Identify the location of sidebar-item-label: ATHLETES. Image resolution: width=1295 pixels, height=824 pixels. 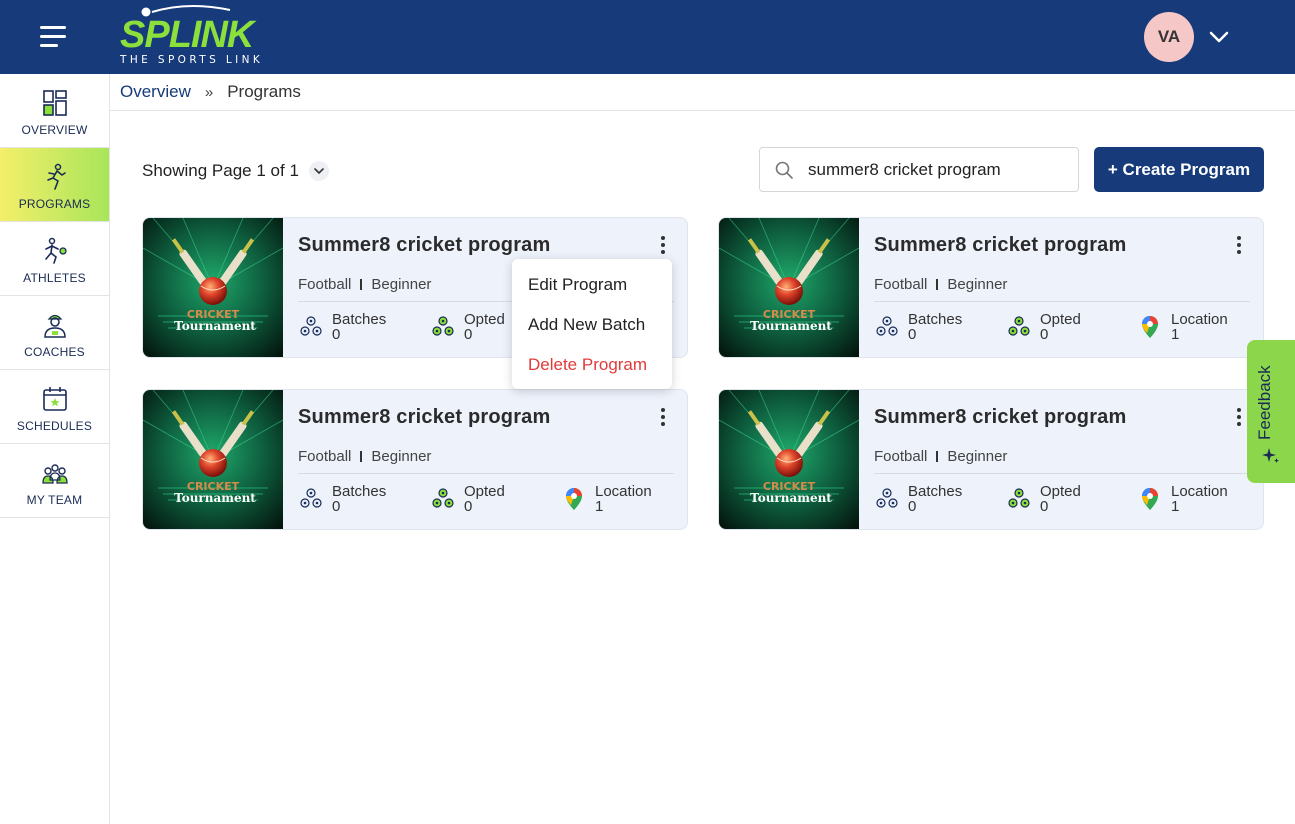
(54, 278).